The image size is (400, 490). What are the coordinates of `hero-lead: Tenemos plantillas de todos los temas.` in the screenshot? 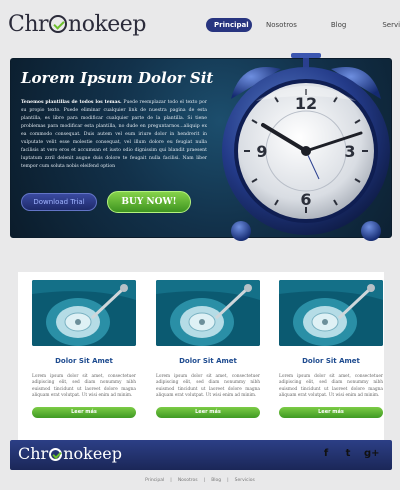 It's located at (71, 102).